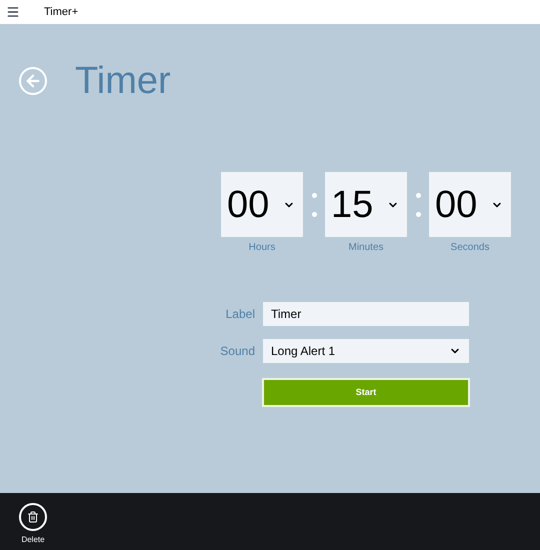 Image resolution: width=540 pixels, height=550 pixels. Describe the element at coordinates (366, 351) in the screenshot. I see `sound-dropdown: Long Alert 1` at that location.